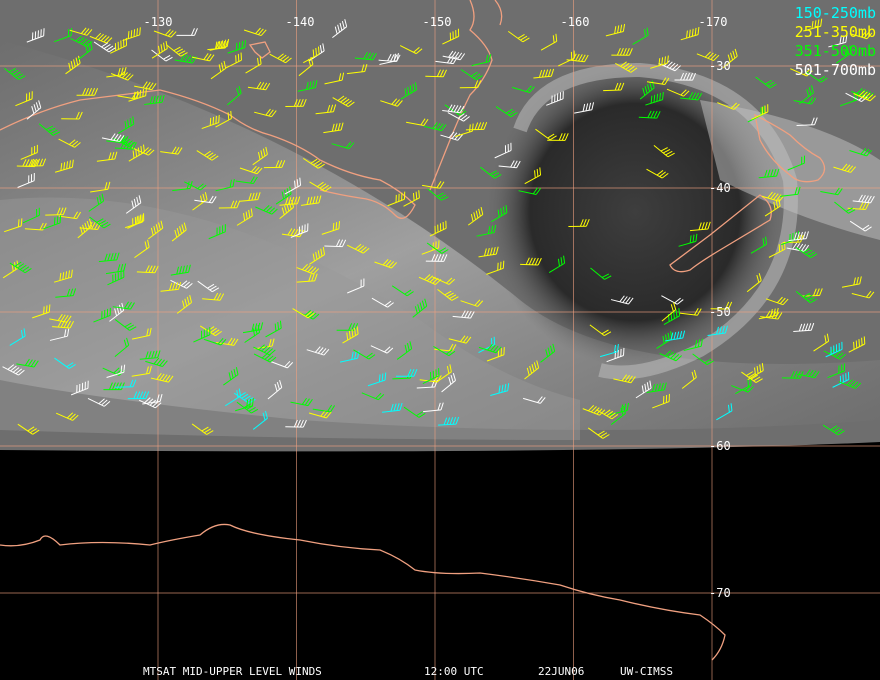  I want to click on longitude-label: -170, so click(713, 22).